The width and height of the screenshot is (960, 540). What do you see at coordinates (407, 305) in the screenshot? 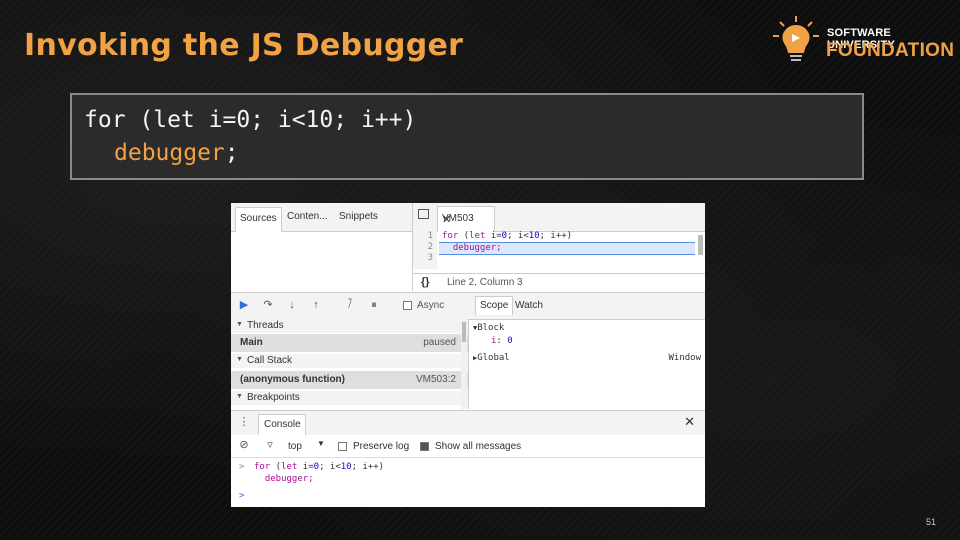
I see `async-checkbox` at bounding box center [407, 305].